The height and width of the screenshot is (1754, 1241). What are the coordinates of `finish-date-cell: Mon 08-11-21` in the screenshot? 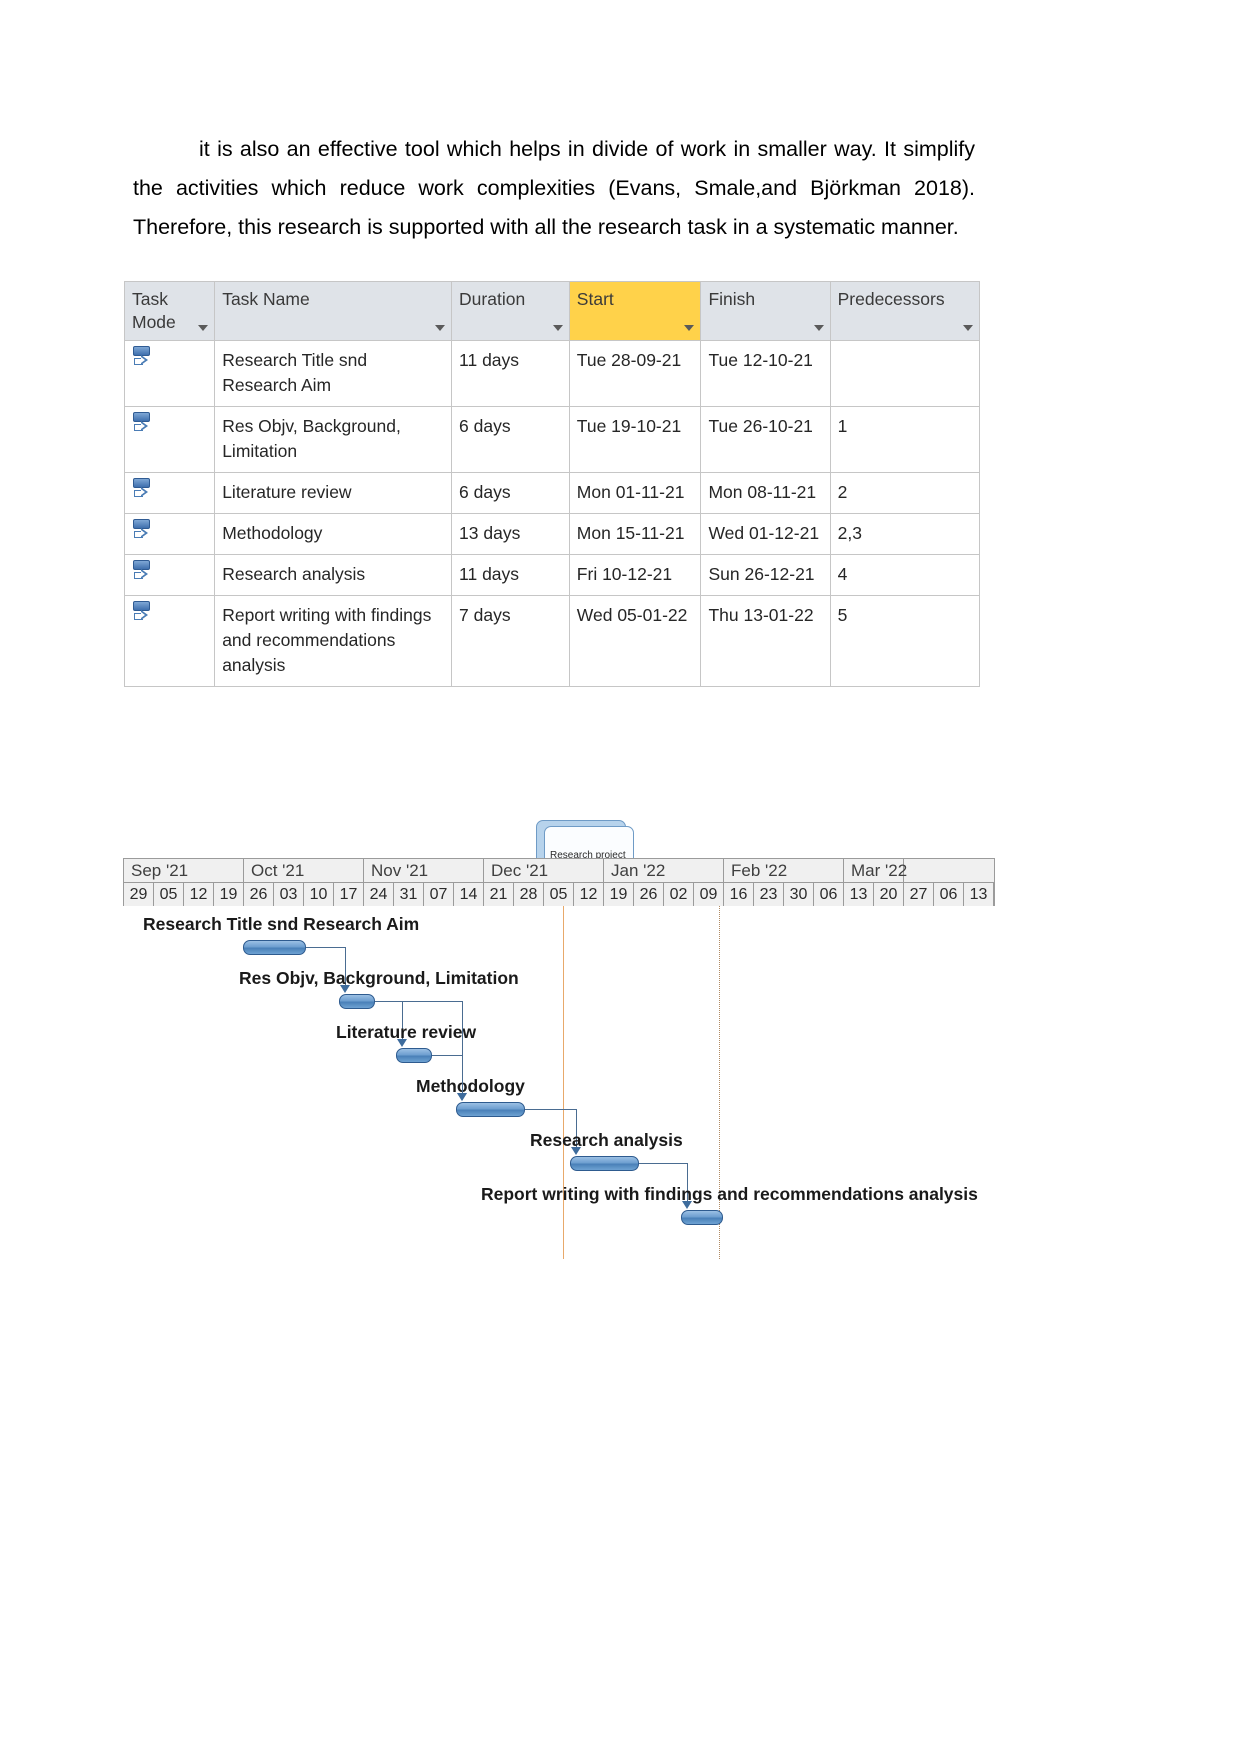 It's located at (765, 493).